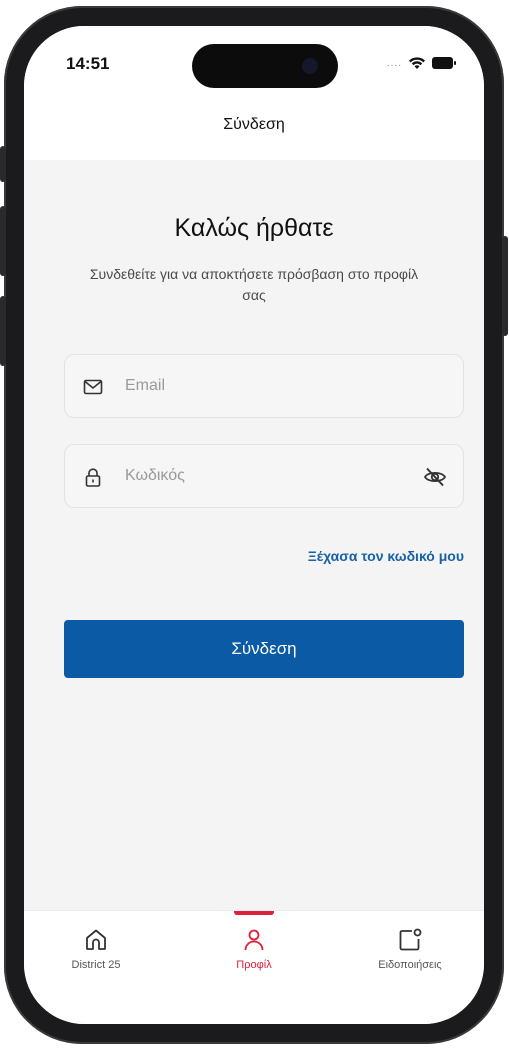  I want to click on tab-district-25: District 25, so click(96, 951).